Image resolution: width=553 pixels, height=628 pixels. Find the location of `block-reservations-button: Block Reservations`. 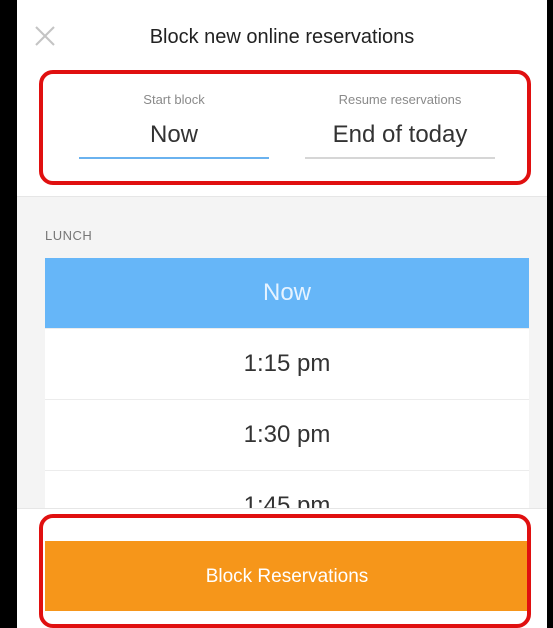

block-reservations-button: Block Reservations is located at coordinates (287, 576).